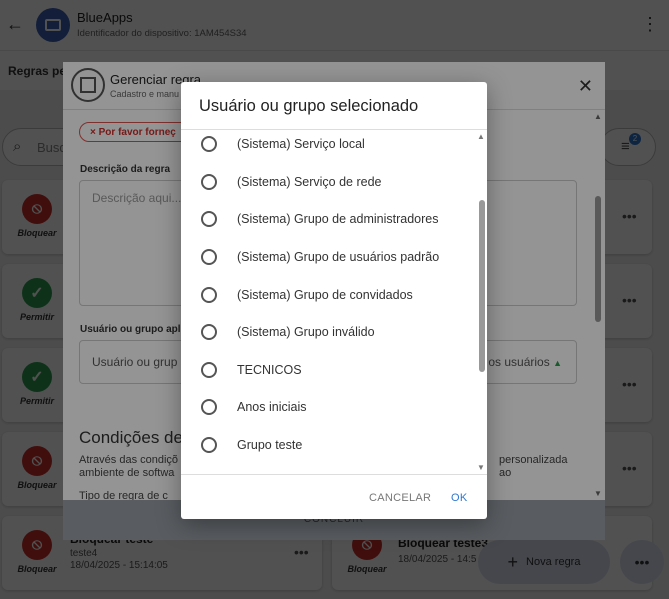  I want to click on option-item: (Sistema) Grupo de administradores, so click(328, 220).